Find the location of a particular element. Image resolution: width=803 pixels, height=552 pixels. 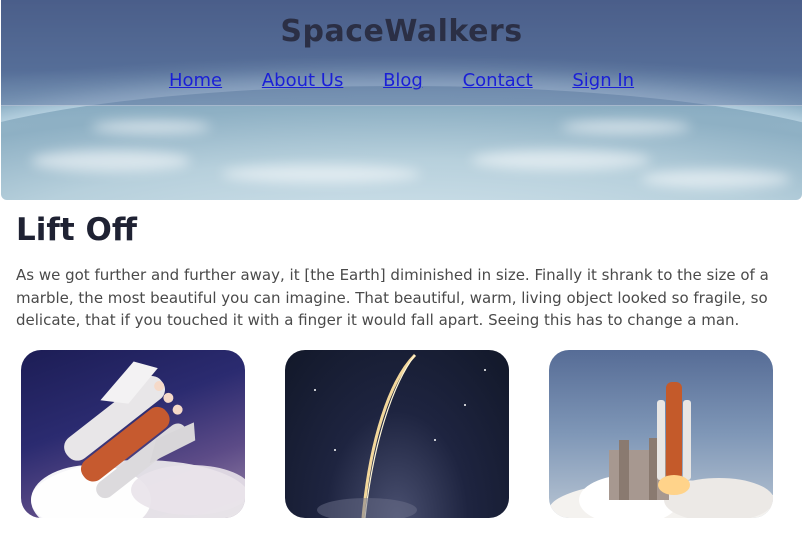

gallery-image-rocket-arc is located at coordinates (397, 434).